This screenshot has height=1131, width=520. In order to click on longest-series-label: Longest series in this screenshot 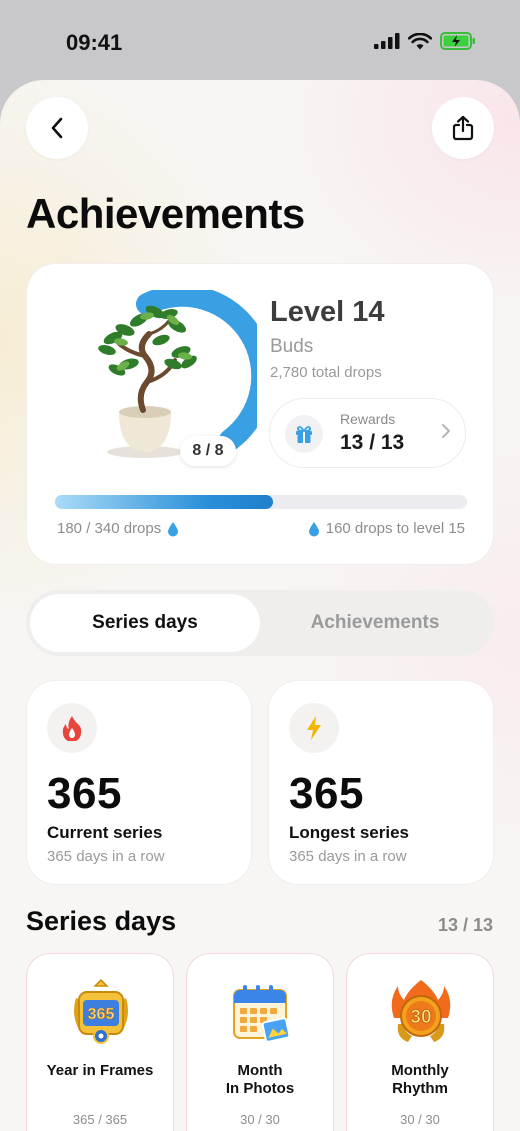, I will do `click(349, 832)`.